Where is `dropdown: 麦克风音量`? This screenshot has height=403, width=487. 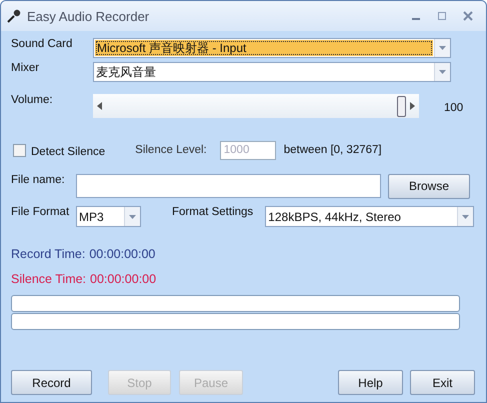 dropdown: 麦克风音量 is located at coordinates (272, 72).